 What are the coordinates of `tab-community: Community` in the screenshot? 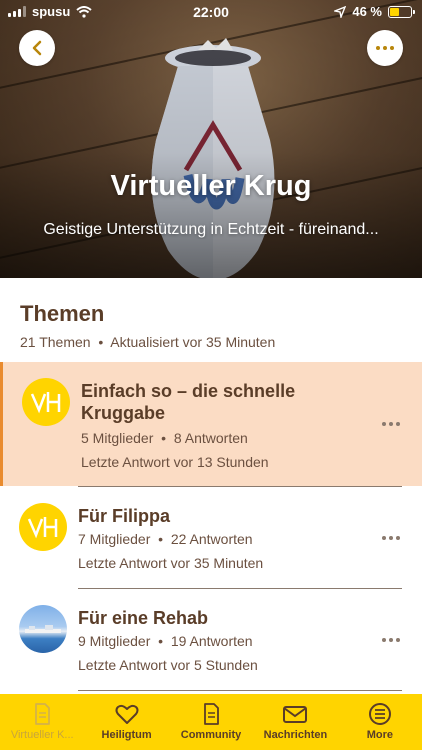 It's located at (211, 722).